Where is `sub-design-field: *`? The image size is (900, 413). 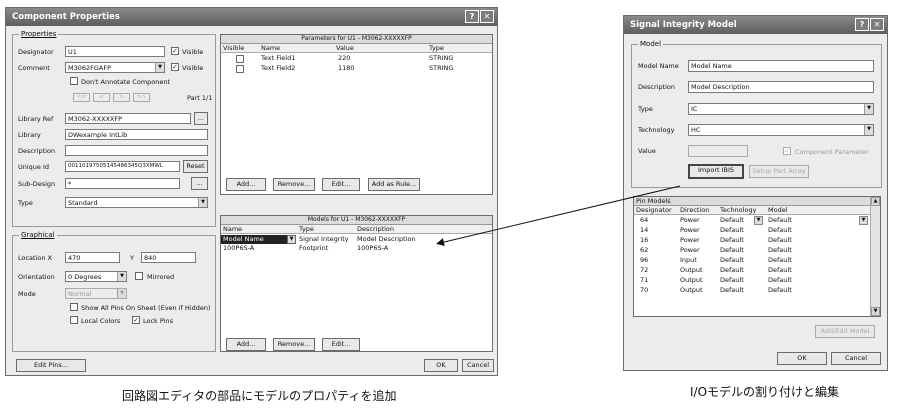 sub-design-field: * is located at coordinates (122, 183).